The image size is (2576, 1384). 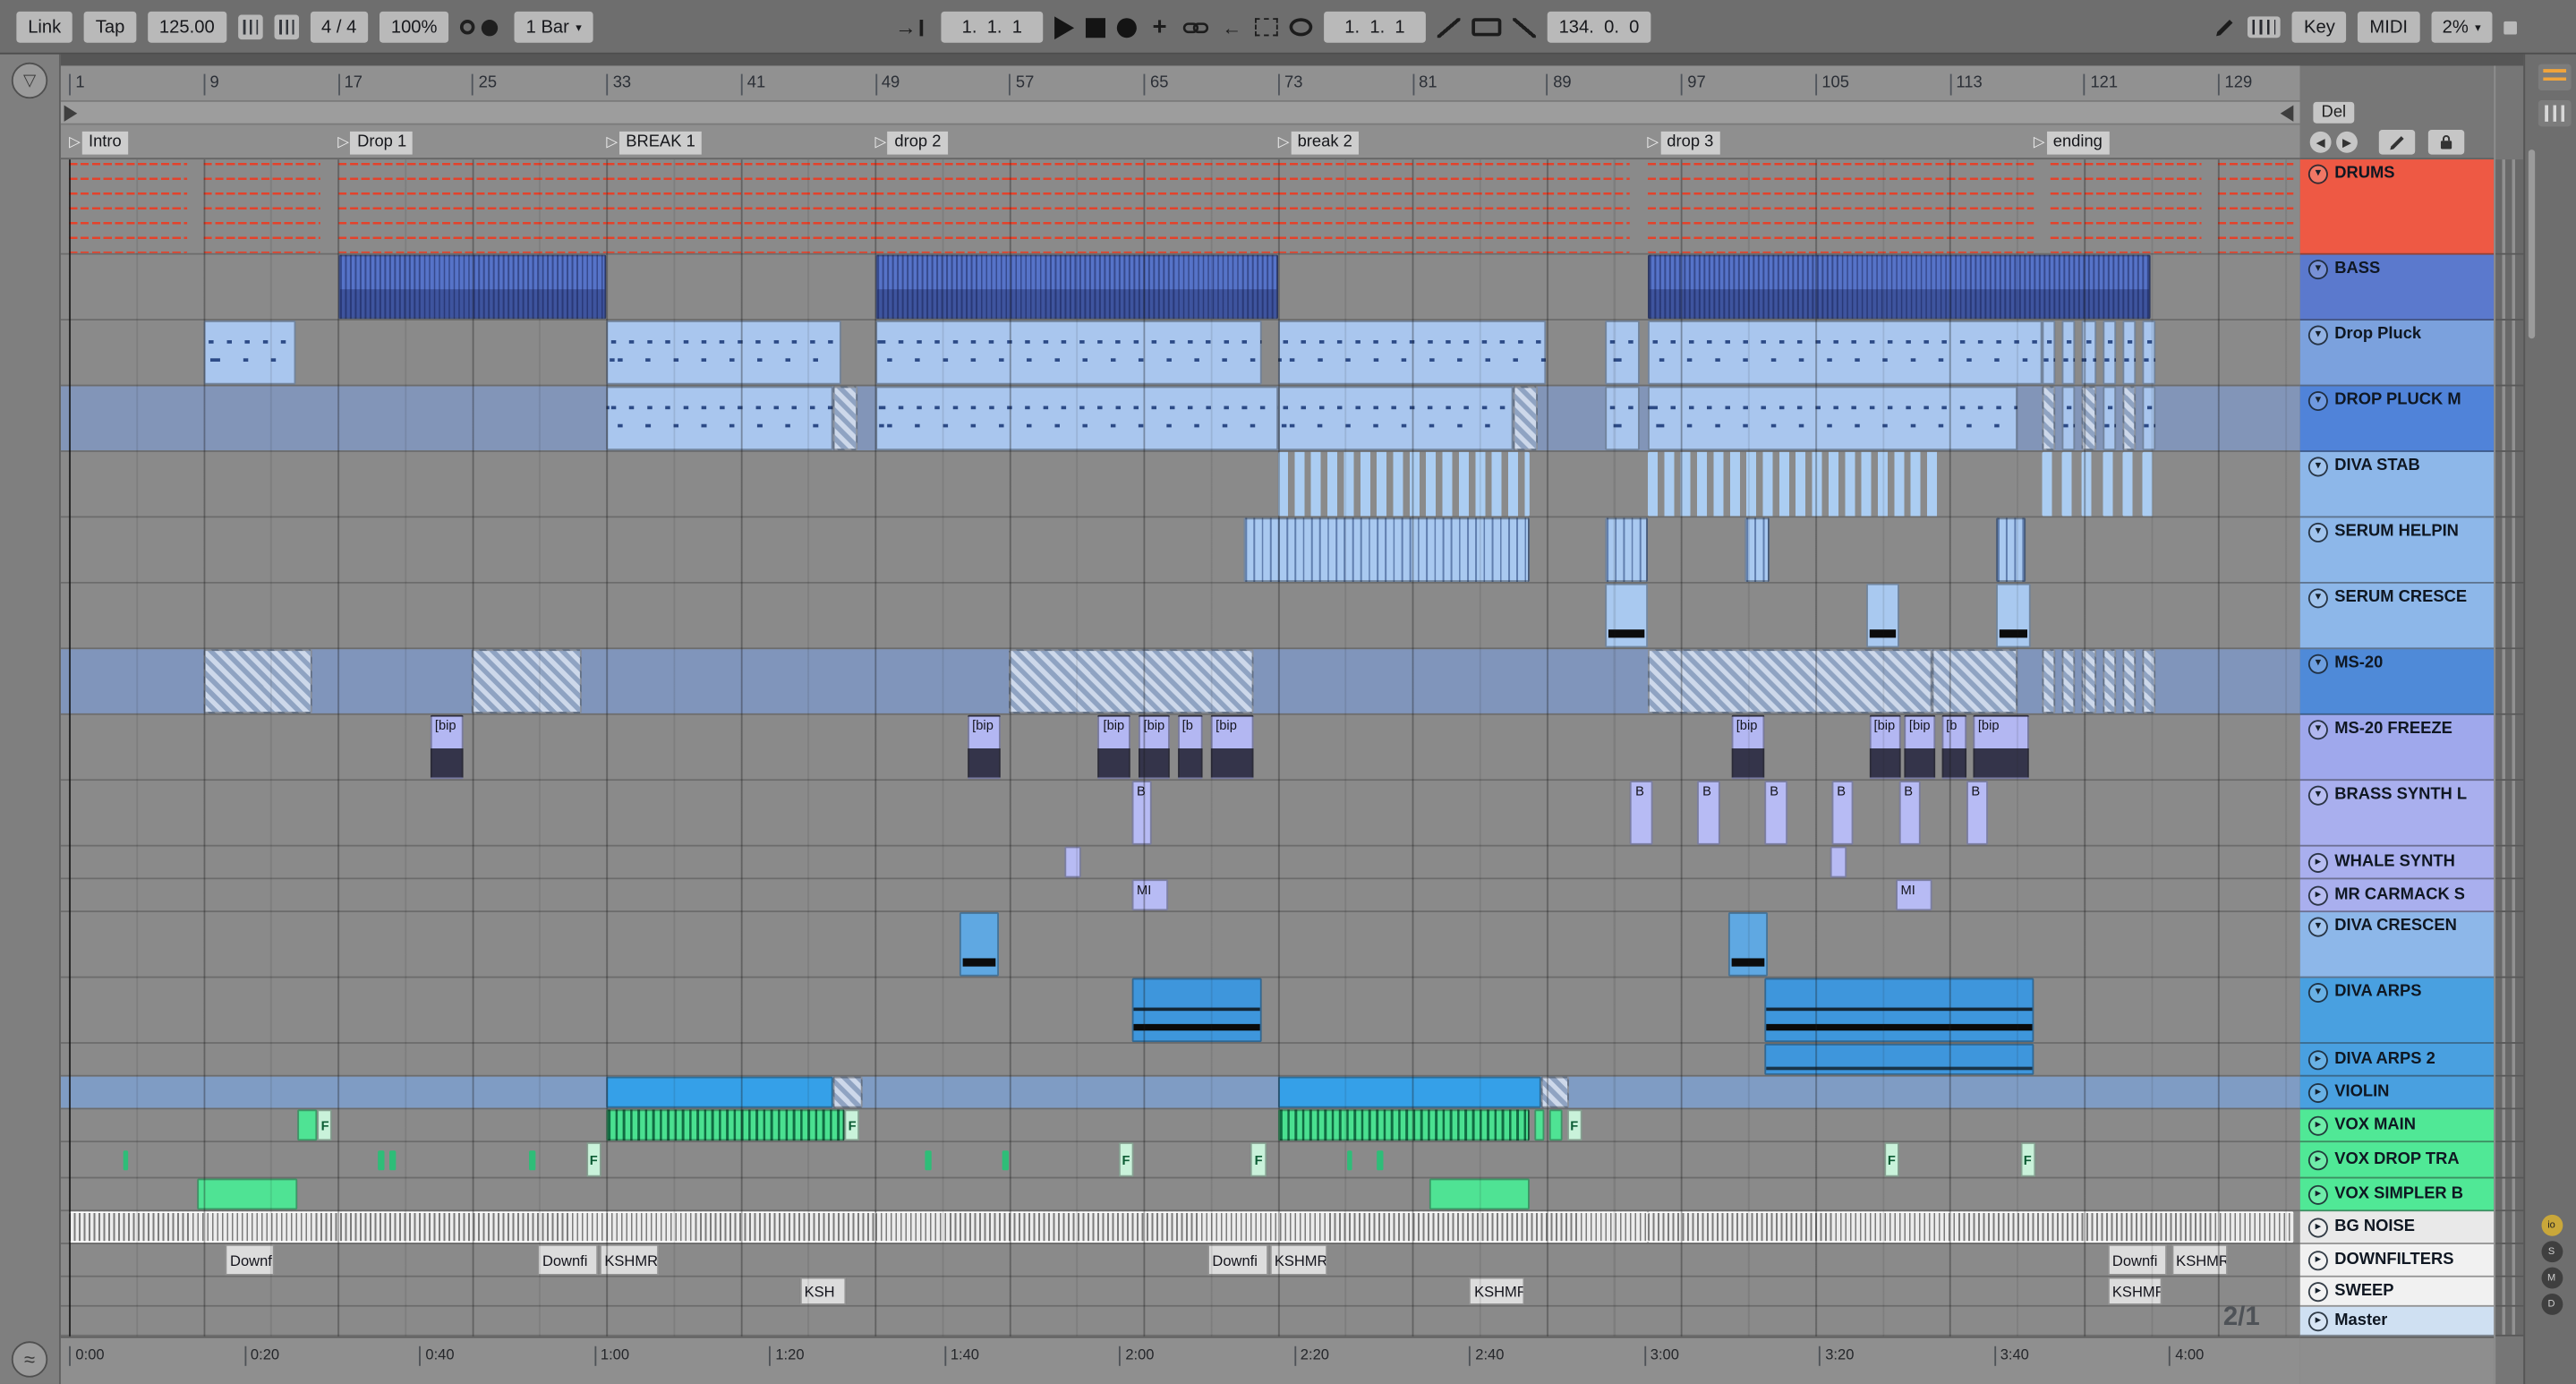 I want to click on midi-map-button: MIDI, so click(x=2388, y=27).